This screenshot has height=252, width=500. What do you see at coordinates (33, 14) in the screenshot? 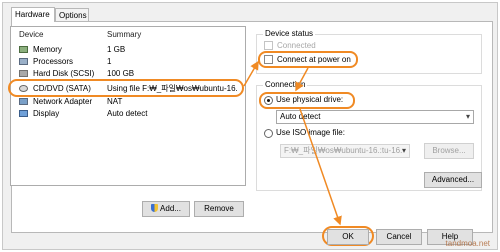
I see `tab-hardware: Hardware` at bounding box center [33, 14].